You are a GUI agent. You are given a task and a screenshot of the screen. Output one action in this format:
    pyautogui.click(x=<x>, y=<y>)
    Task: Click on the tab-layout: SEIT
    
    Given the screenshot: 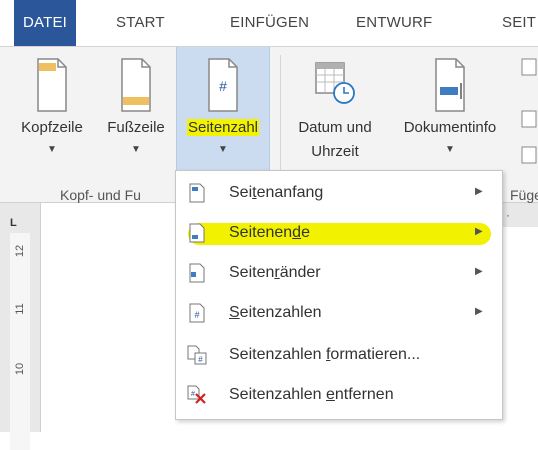 What is the action you would take?
    pyautogui.click(x=519, y=23)
    